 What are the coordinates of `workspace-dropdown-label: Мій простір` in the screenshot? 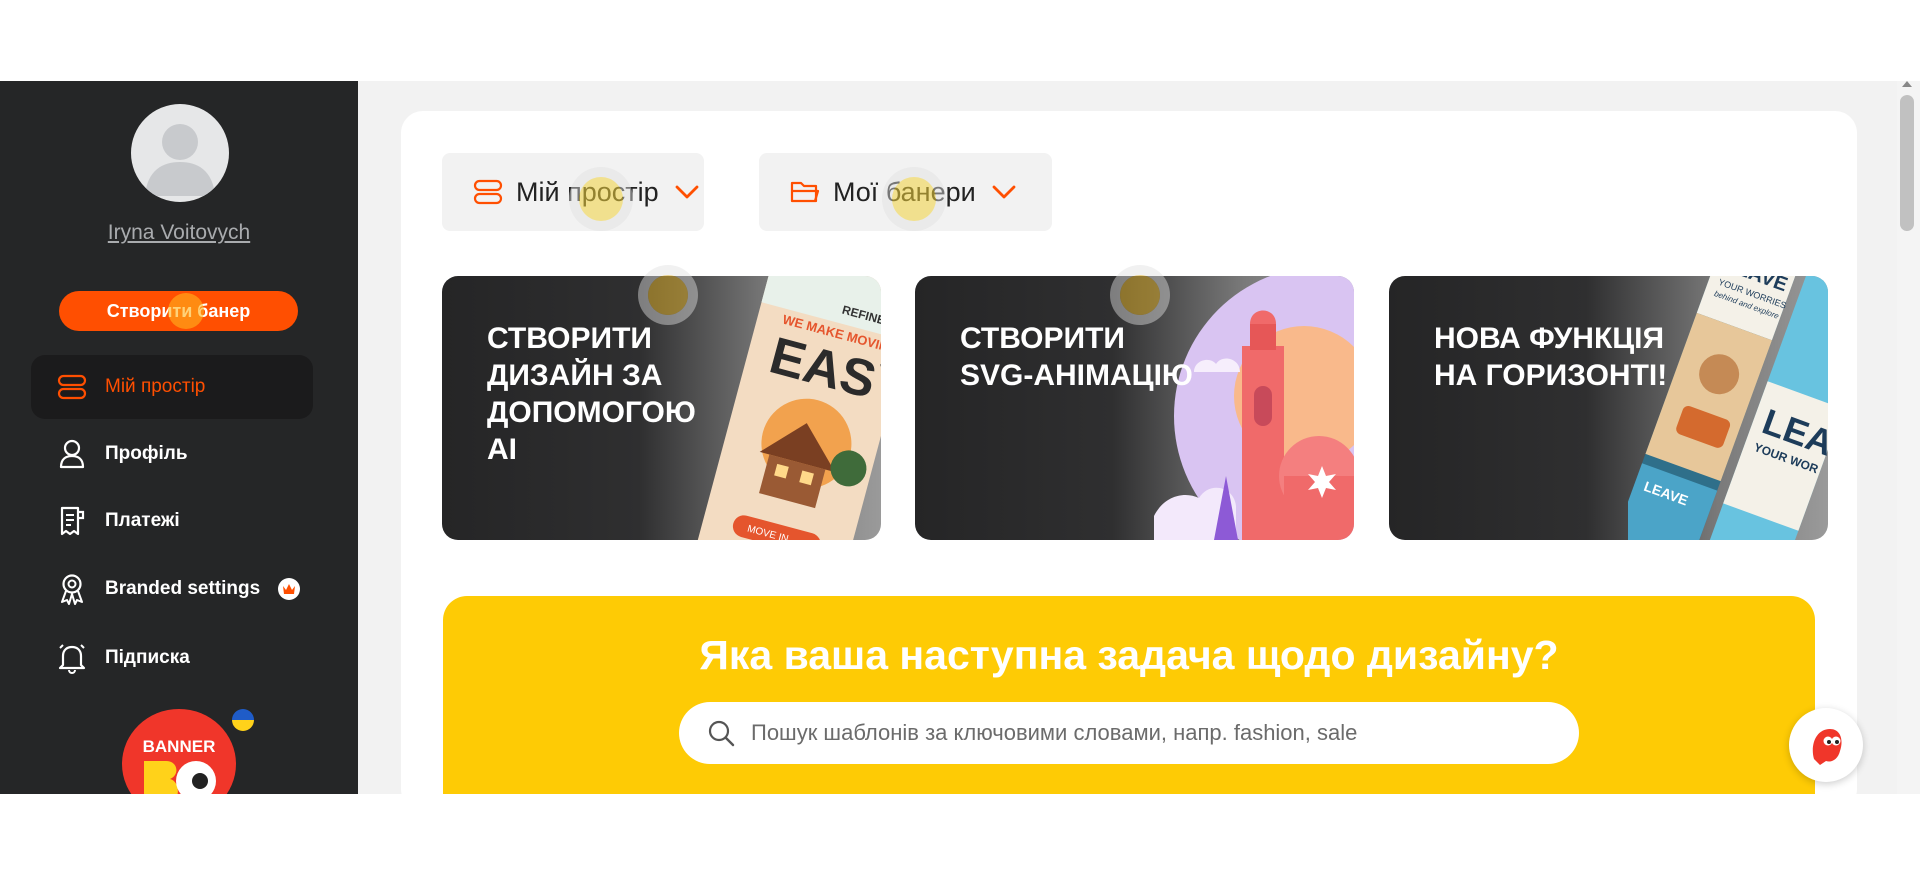 It's located at (587, 191).